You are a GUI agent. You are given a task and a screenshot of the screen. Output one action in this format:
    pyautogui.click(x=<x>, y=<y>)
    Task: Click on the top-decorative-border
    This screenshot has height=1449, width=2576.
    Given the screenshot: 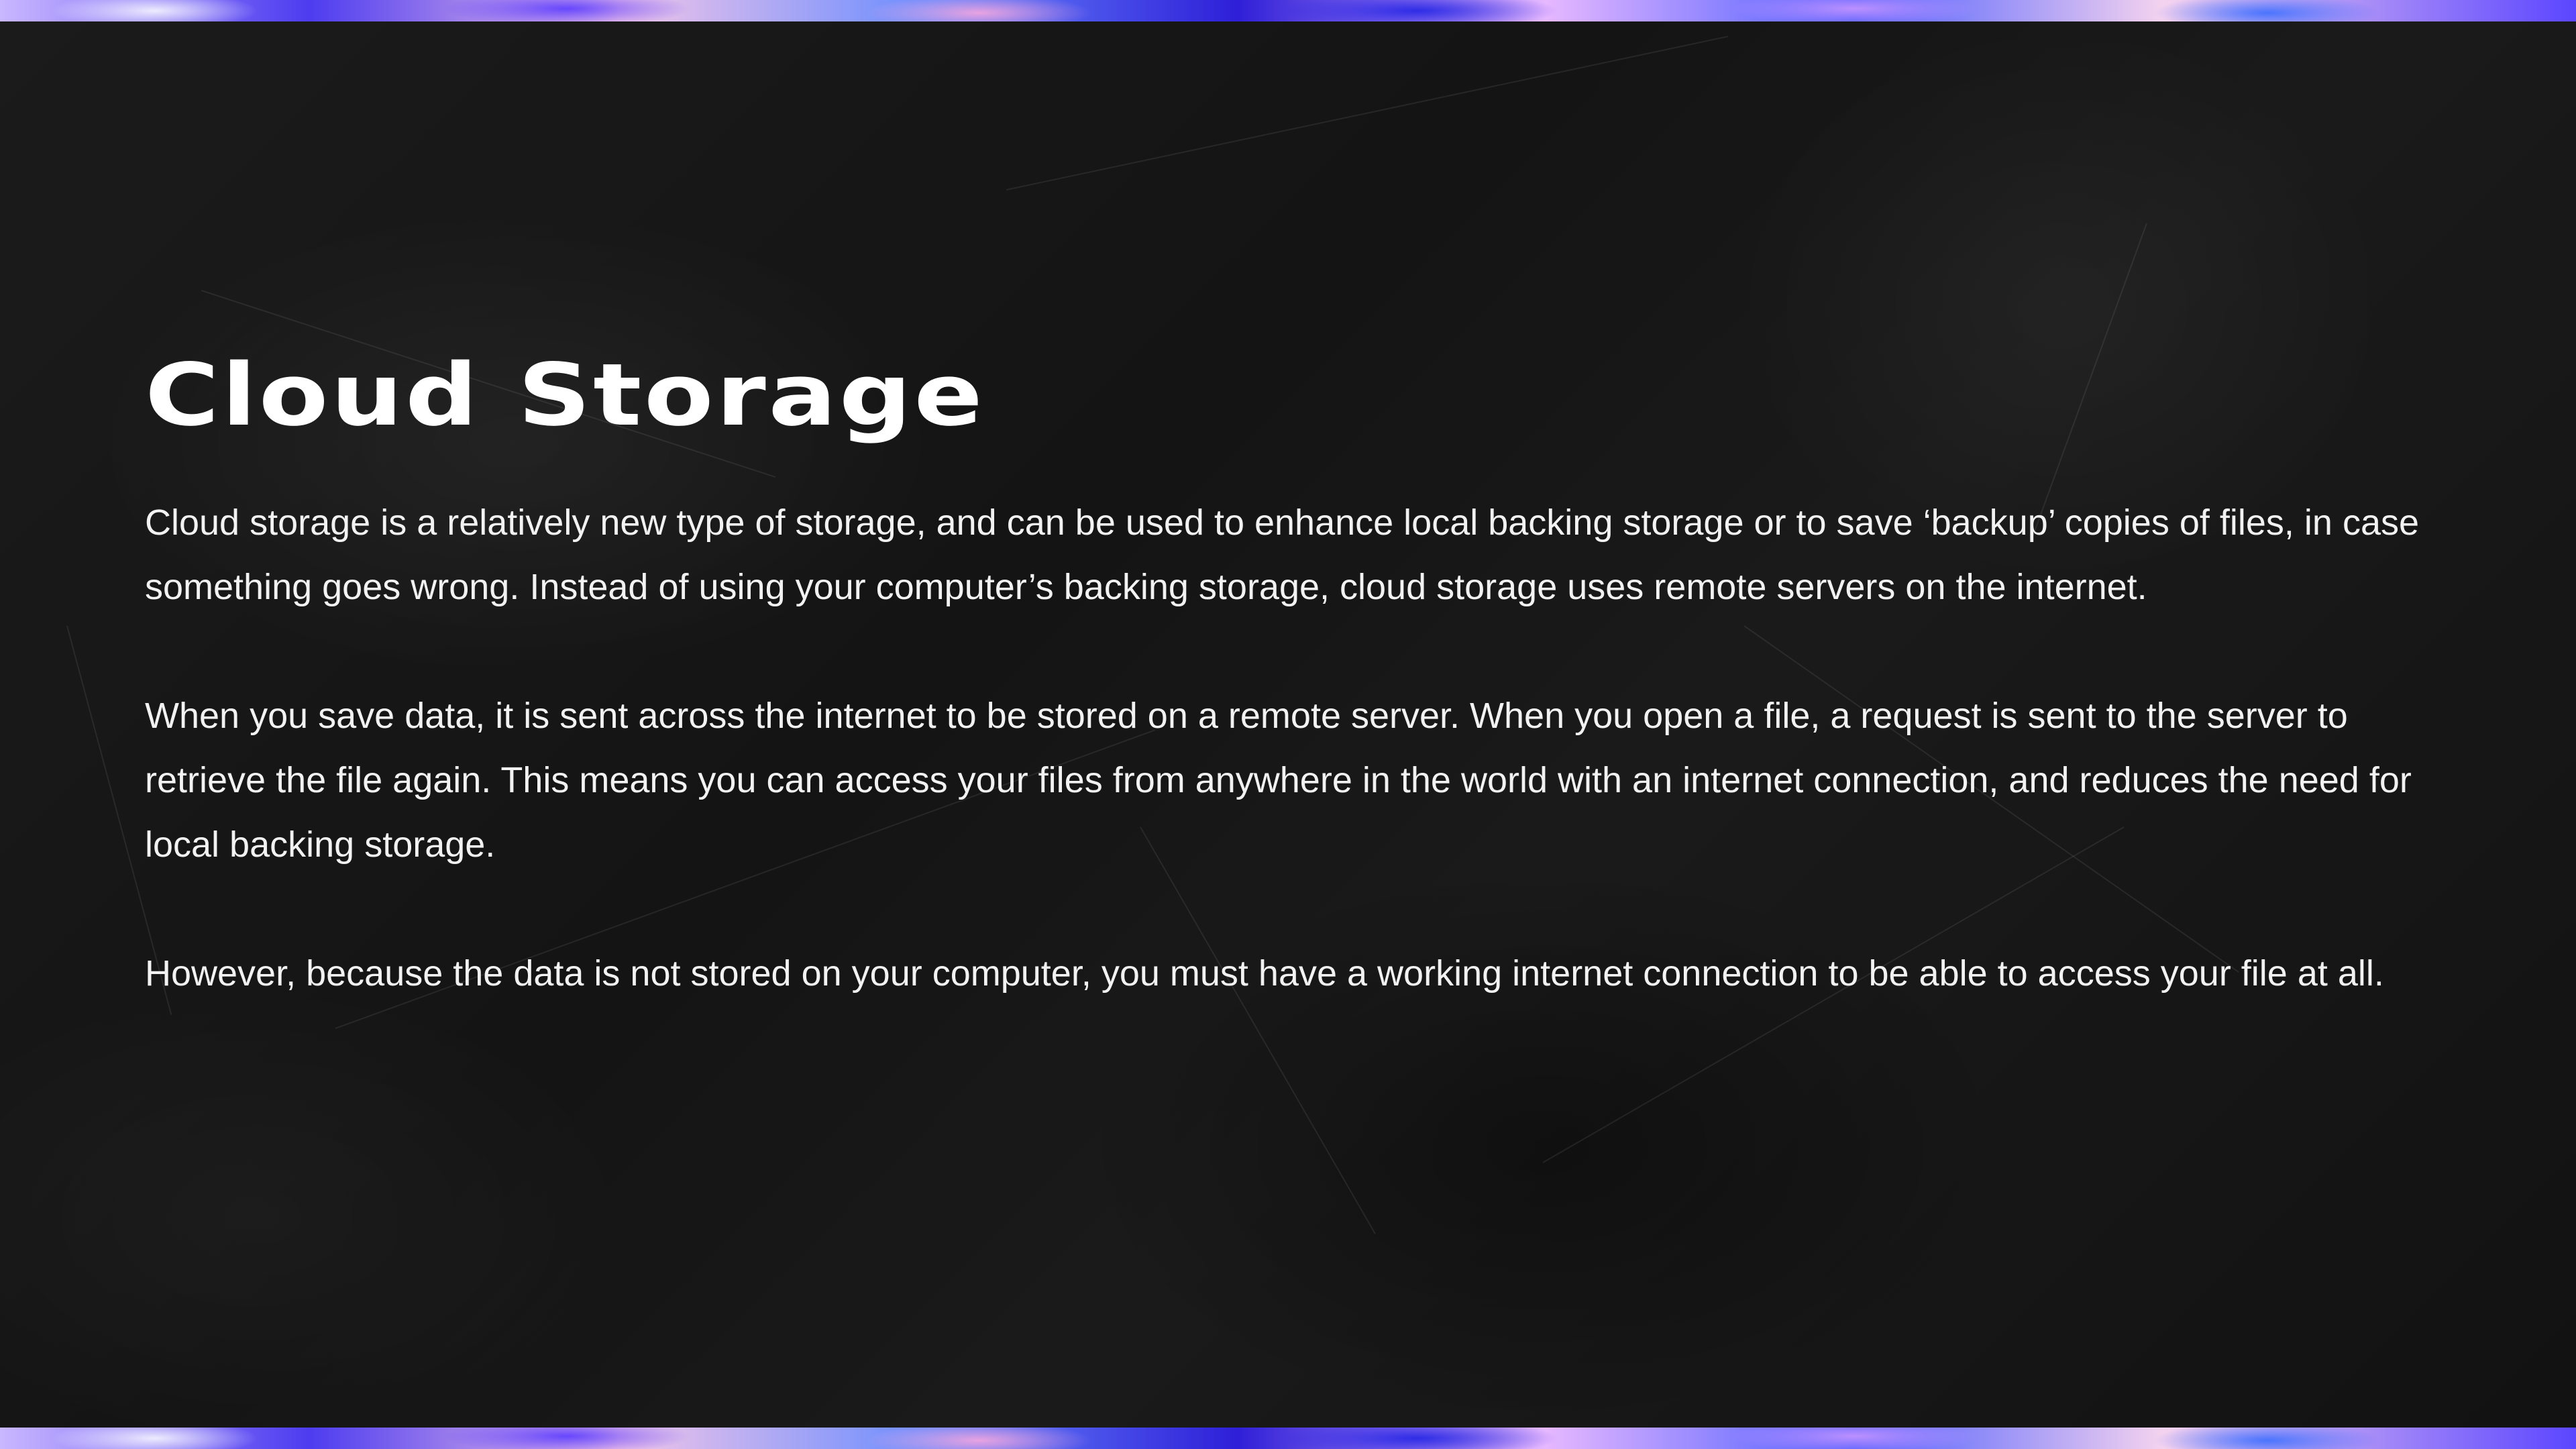 What is the action you would take?
    pyautogui.click(x=1288, y=10)
    